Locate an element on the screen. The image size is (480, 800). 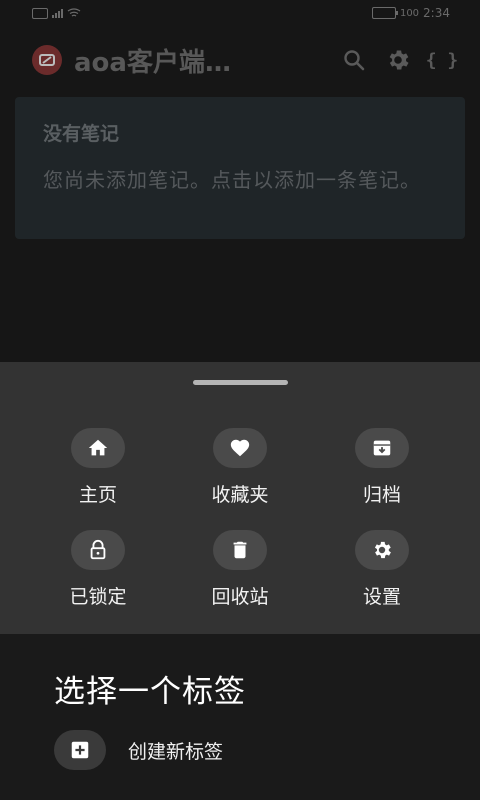
battery-level: 100 is located at coordinates (409, 13).